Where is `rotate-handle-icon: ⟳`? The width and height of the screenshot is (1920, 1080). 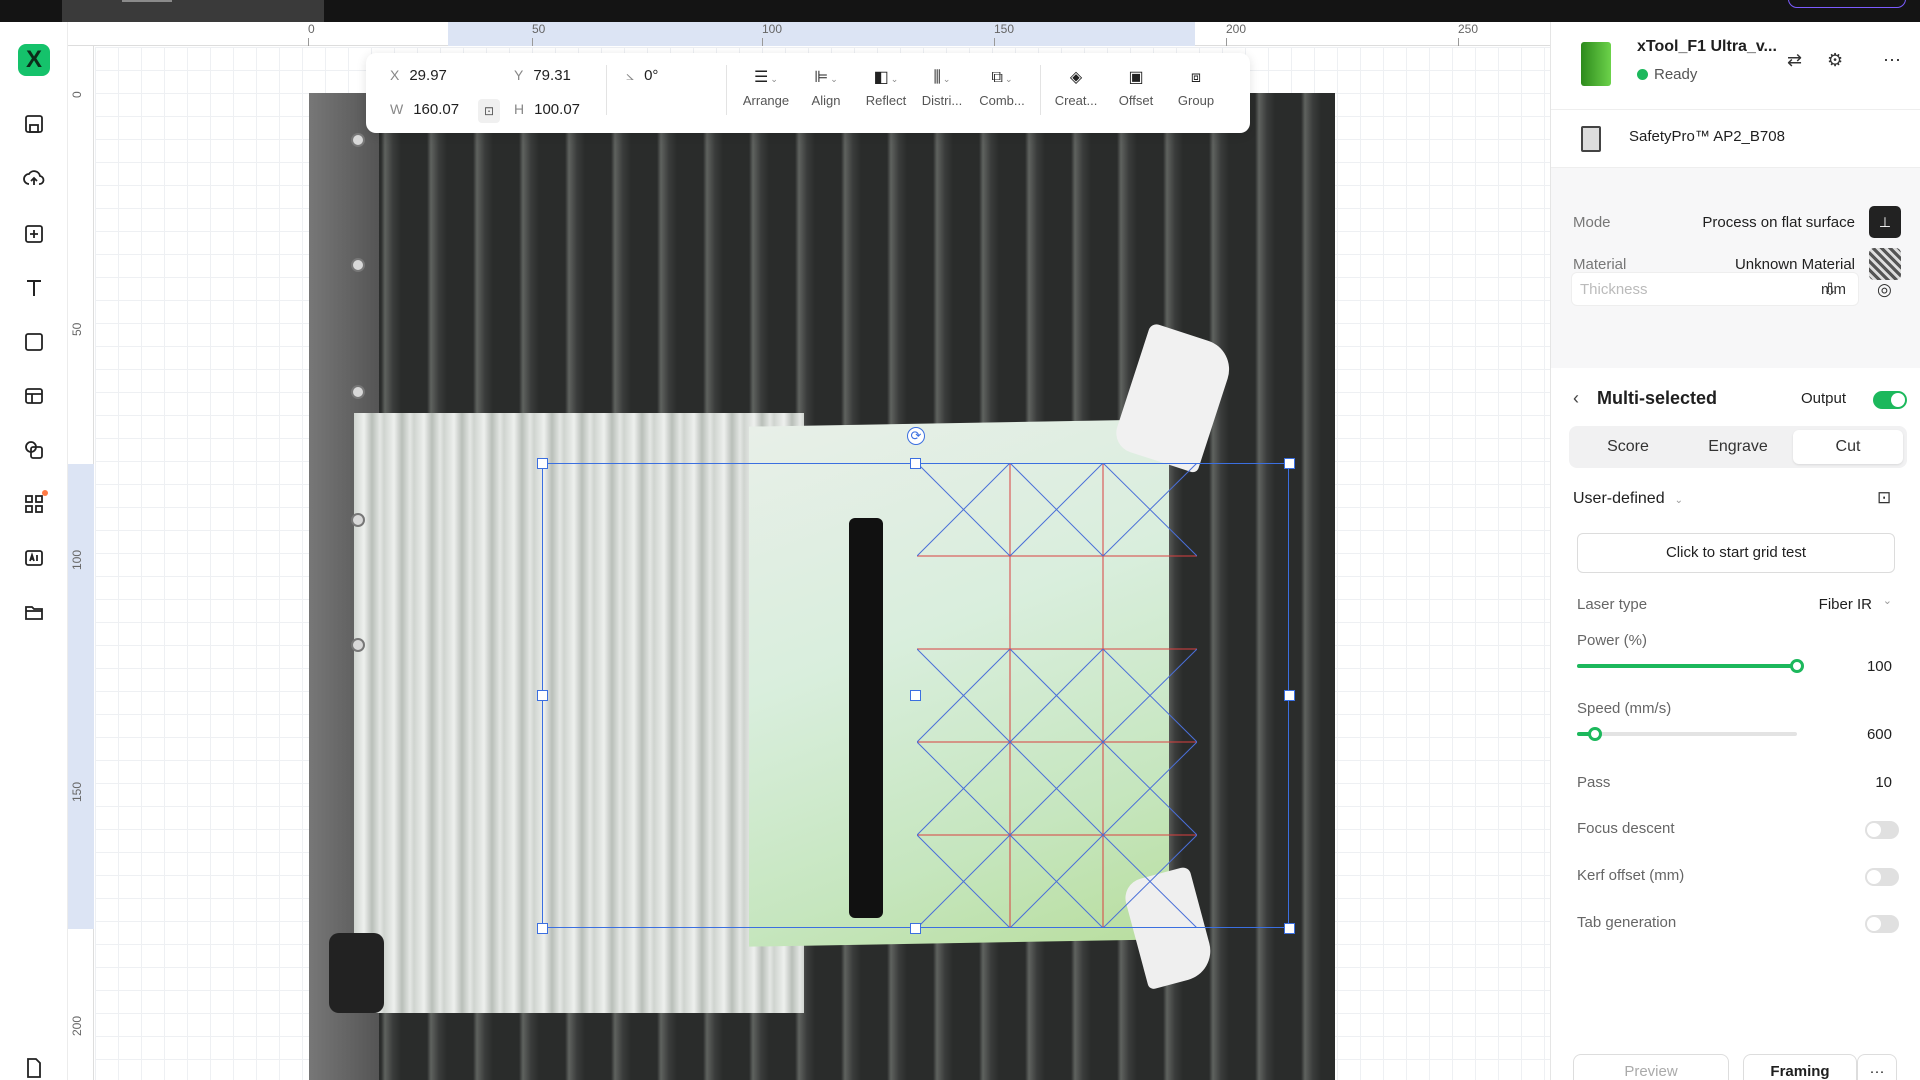 rotate-handle-icon: ⟳ is located at coordinates (916, 436).